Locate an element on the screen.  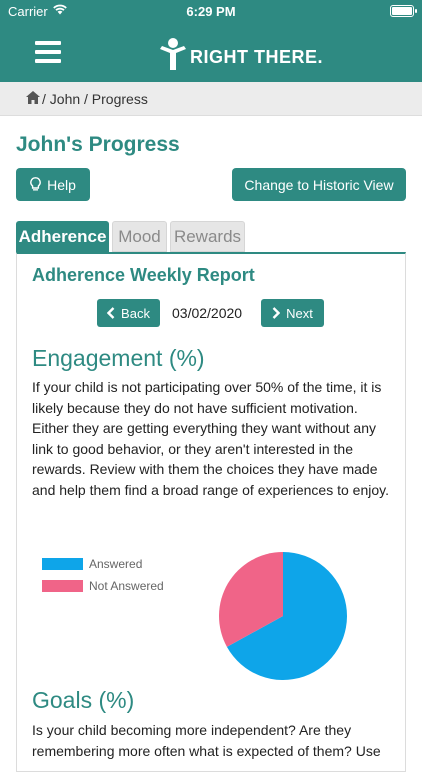
tab-mood: Mood is located at coordinates (139, 236).